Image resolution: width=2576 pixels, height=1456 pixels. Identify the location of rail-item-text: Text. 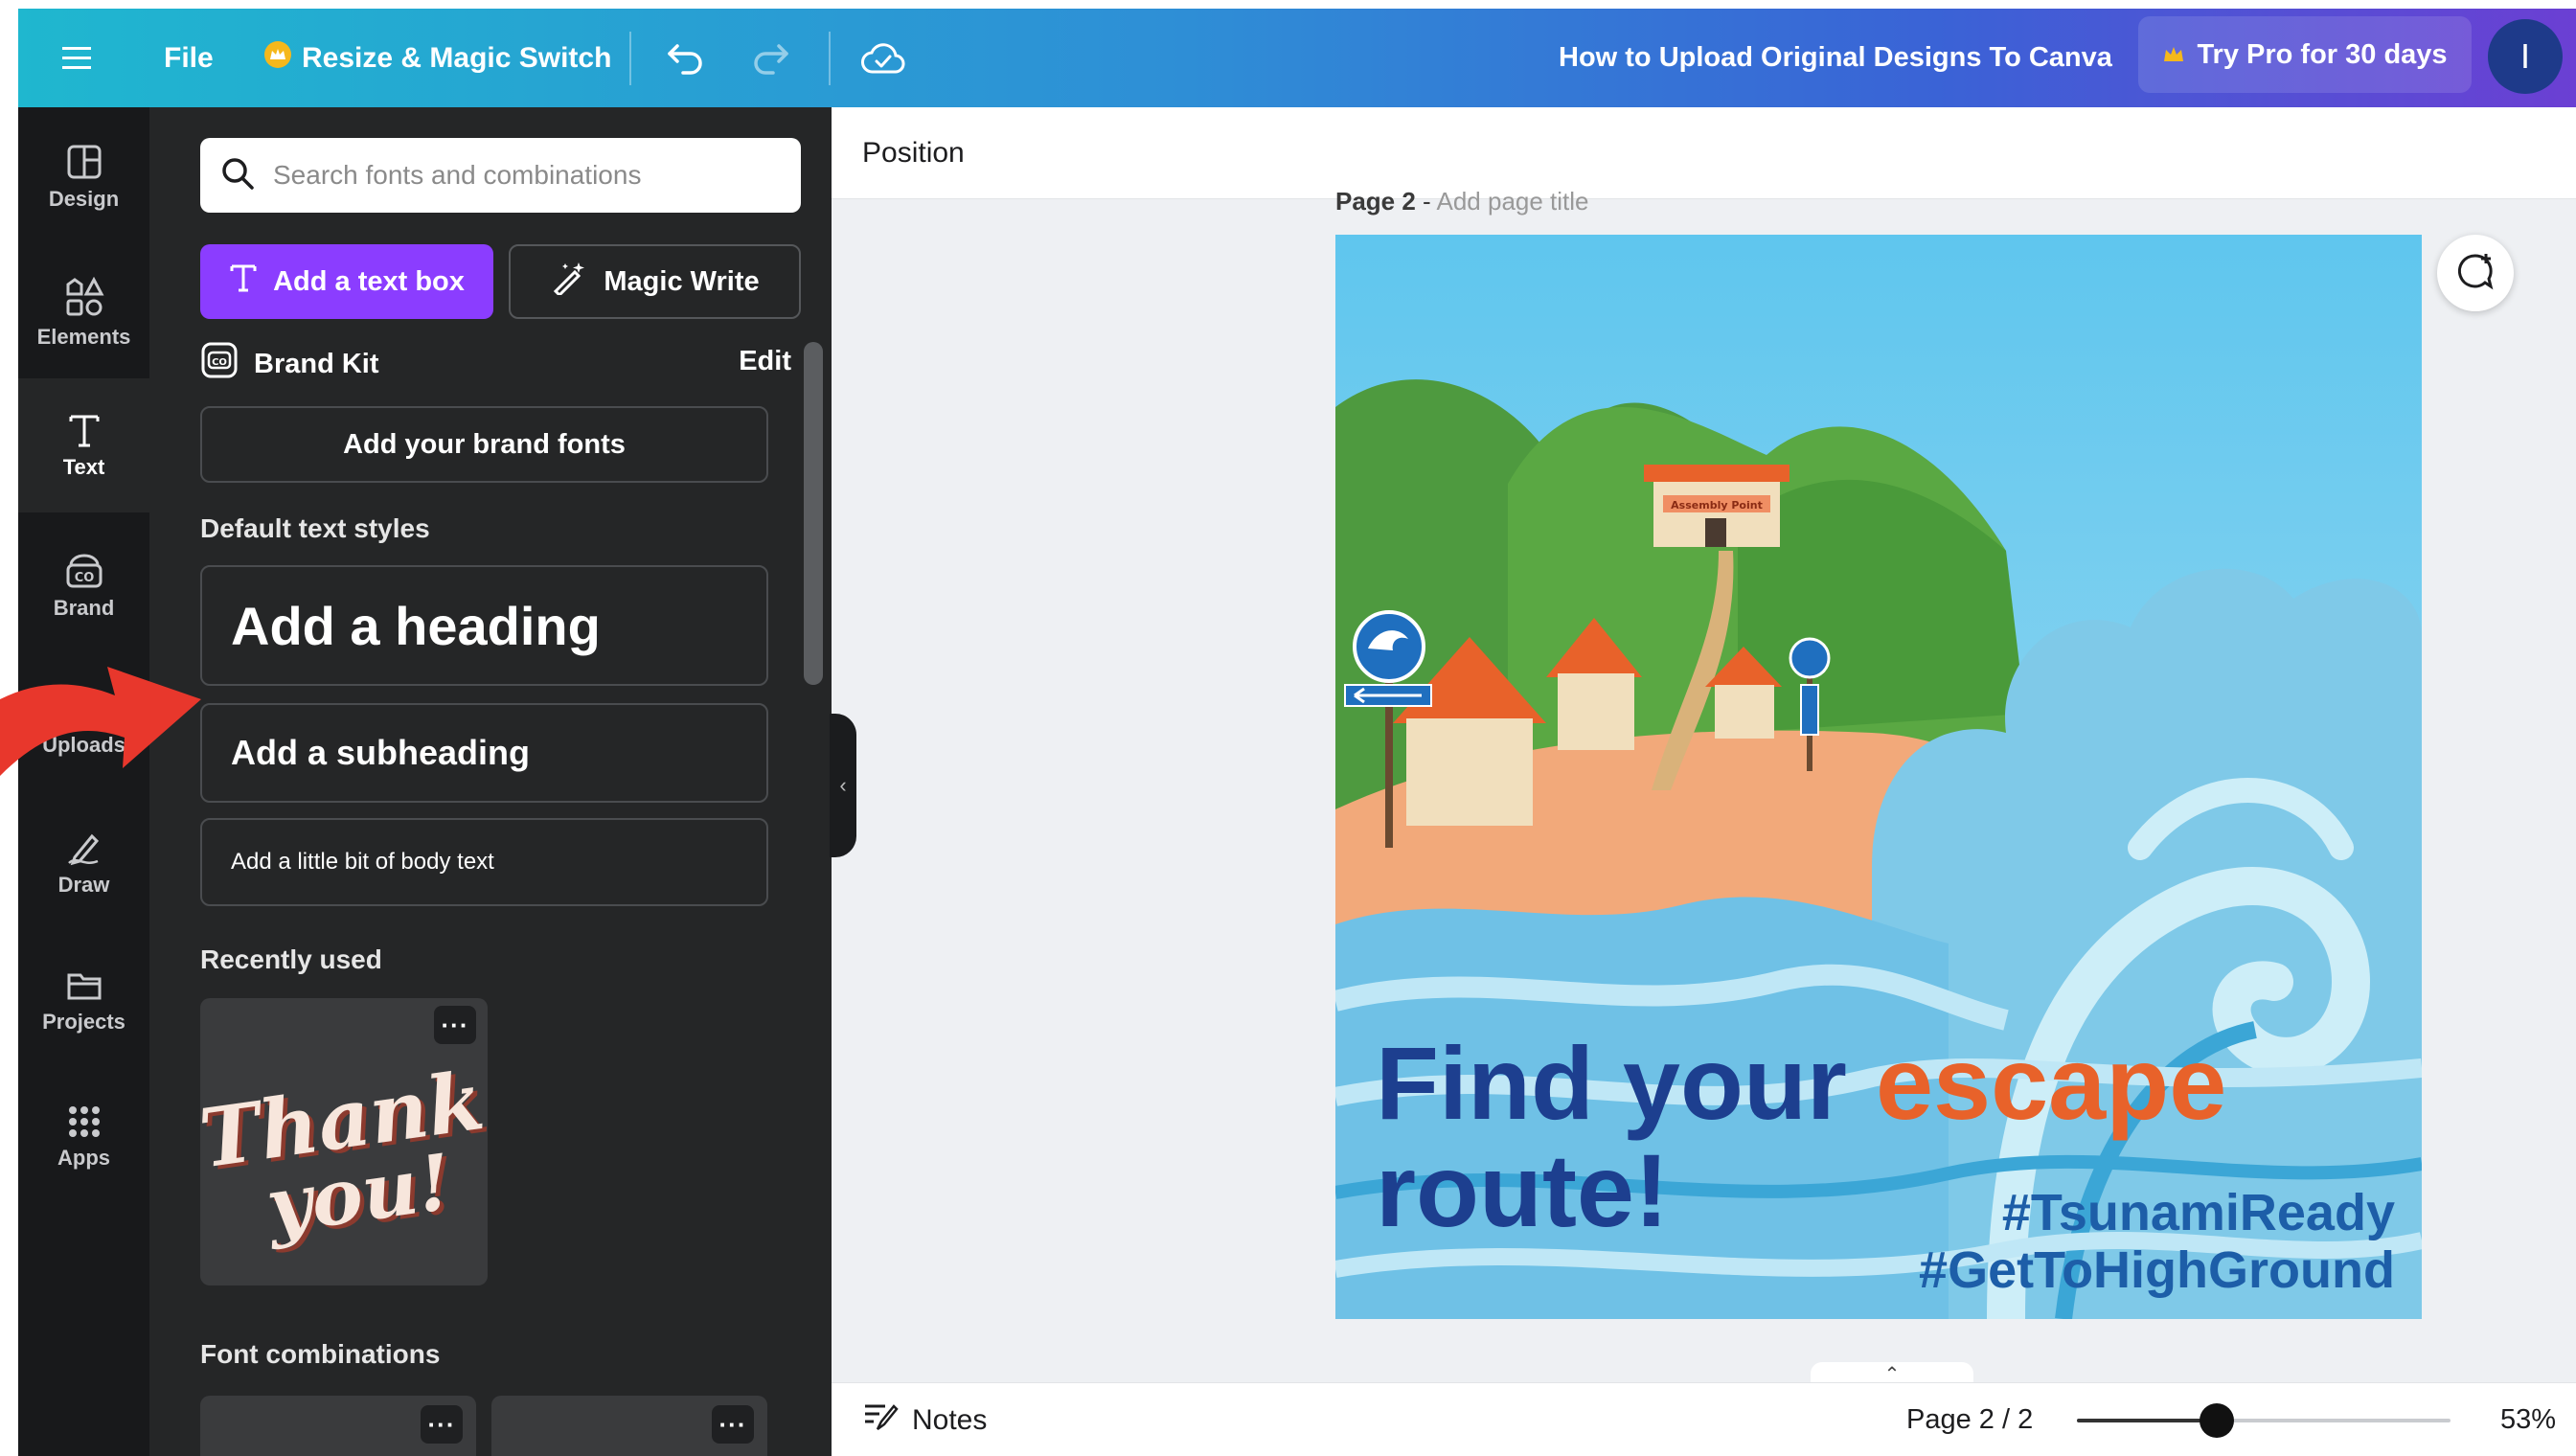
(84, 445).